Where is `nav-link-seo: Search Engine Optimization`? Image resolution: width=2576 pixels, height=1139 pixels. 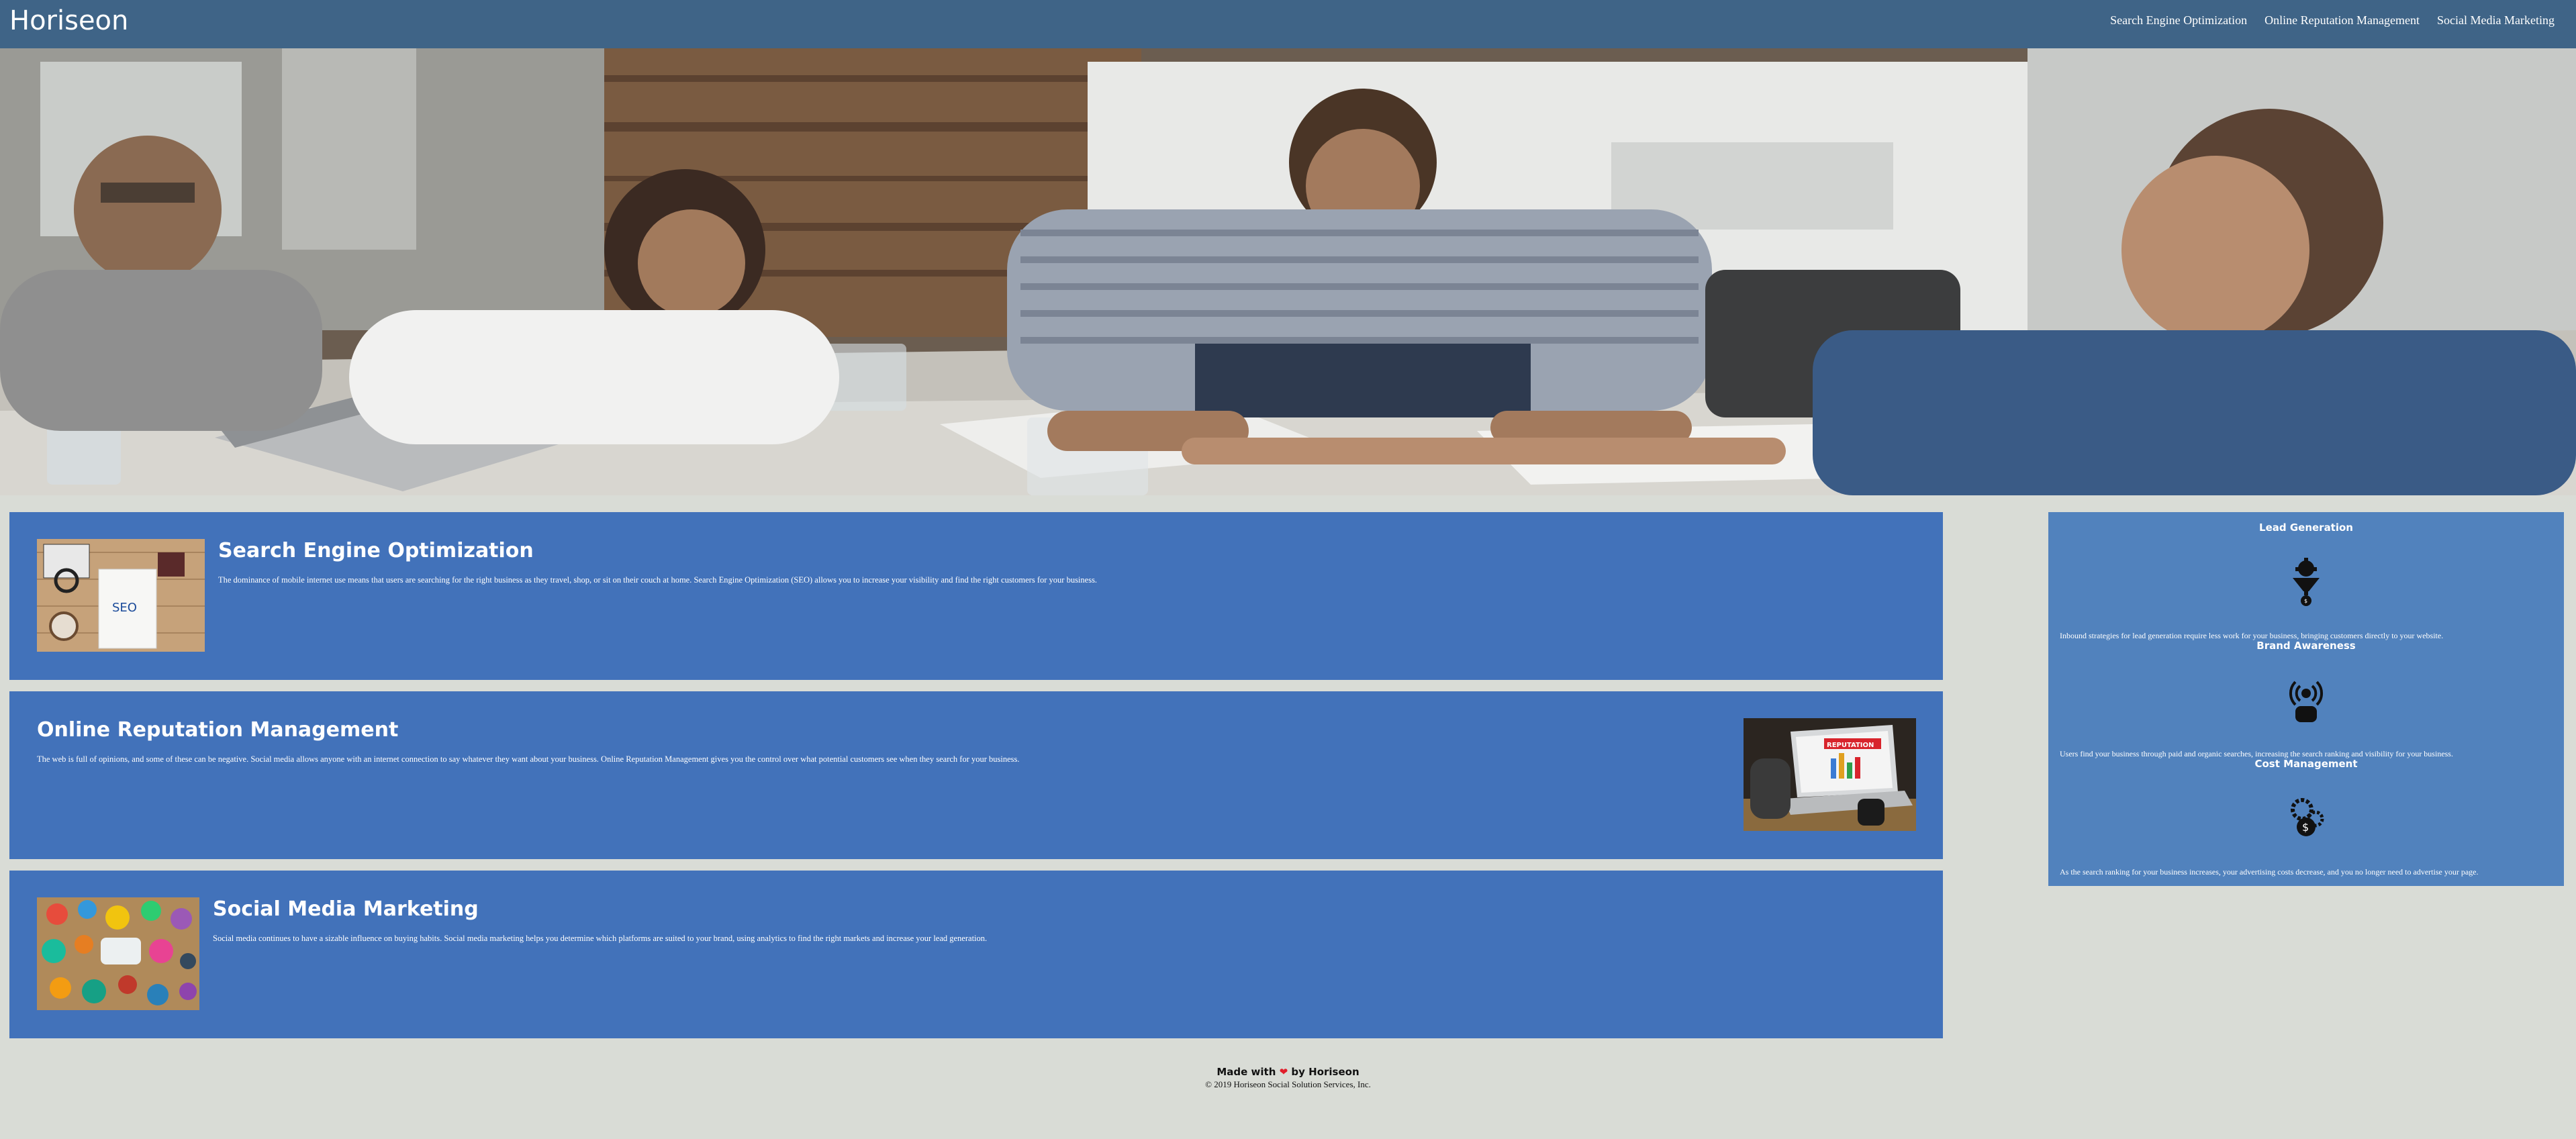 nav-link-seo: Search Engine Optimization is located at coordinates (2178, 20).